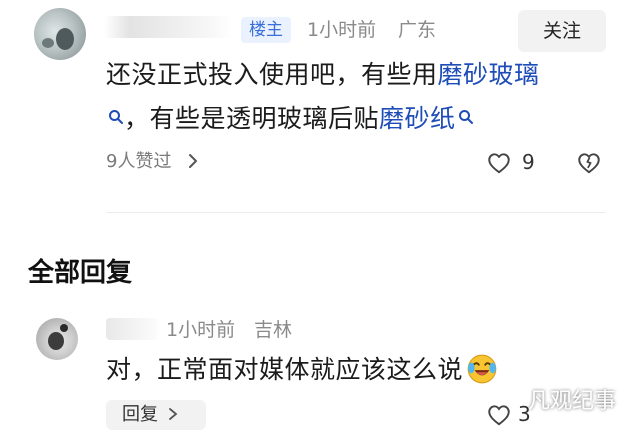 Image resolution: width=640 pixels, height=430 pixels. Describe the element at coordinates (273, 330) in the screenshot. I see `reply-location: 吉林` at that location.